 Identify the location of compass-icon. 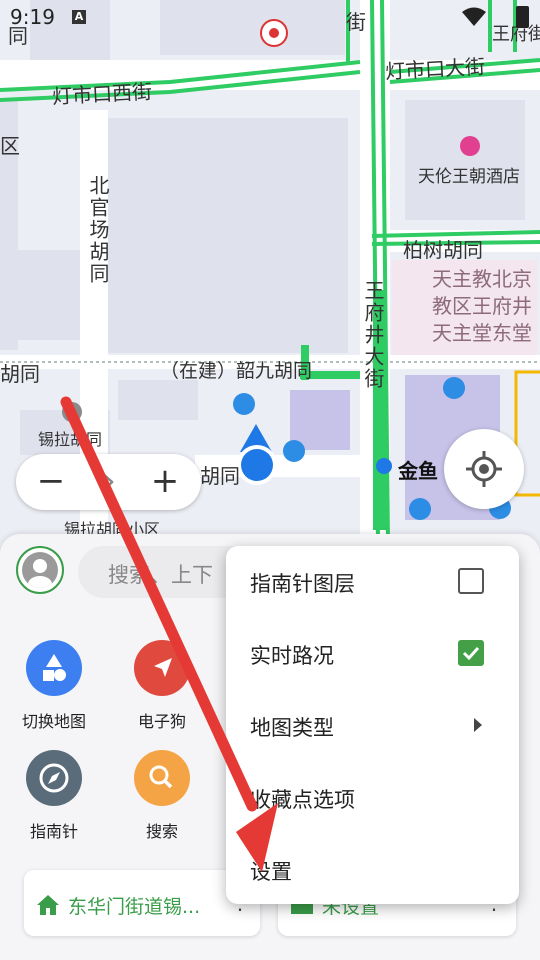
(54, 778).